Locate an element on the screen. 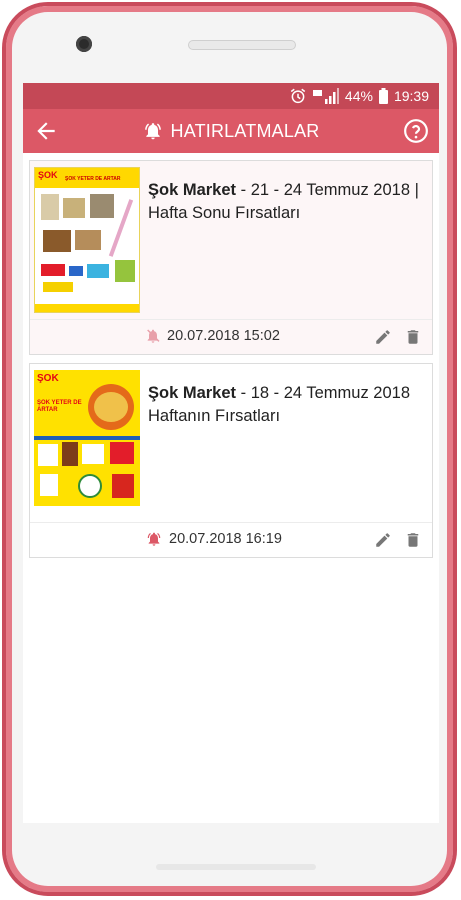 This screenshot has width=461, height=900. bottom-bezel is located at coordinates (236, 867).